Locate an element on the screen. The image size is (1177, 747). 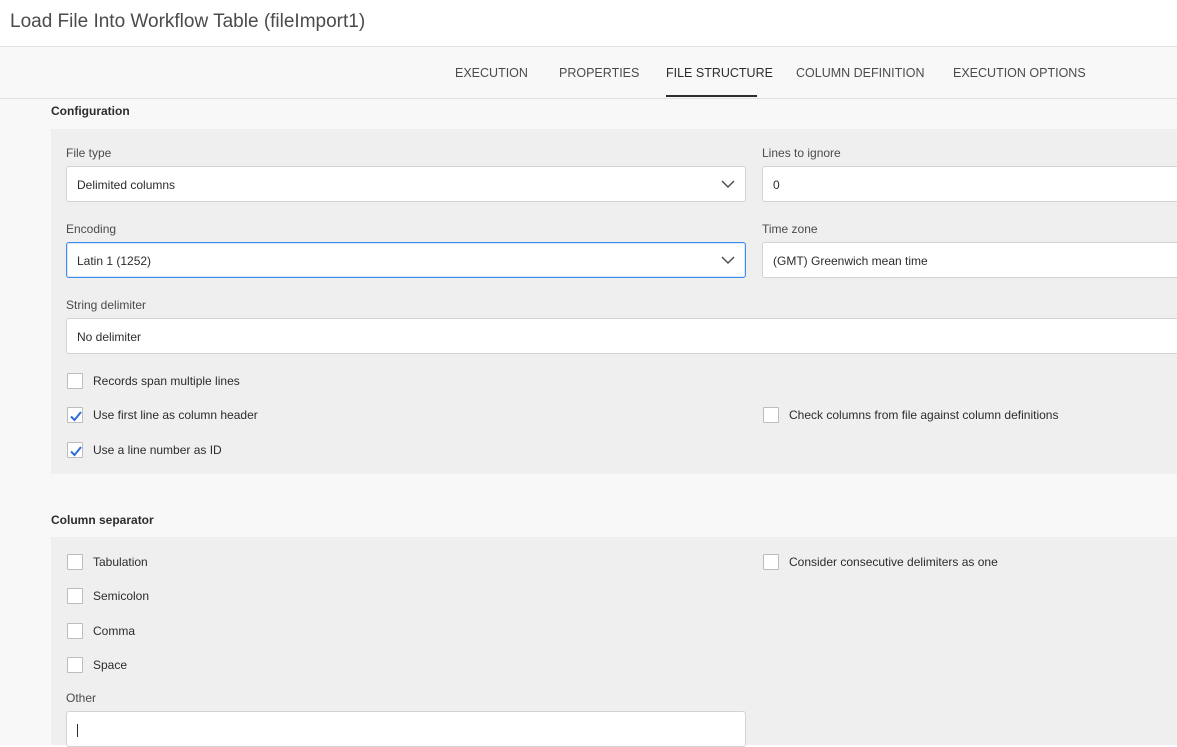
consecutive-delimiters-checkbox is located at coordinates (771, 562).